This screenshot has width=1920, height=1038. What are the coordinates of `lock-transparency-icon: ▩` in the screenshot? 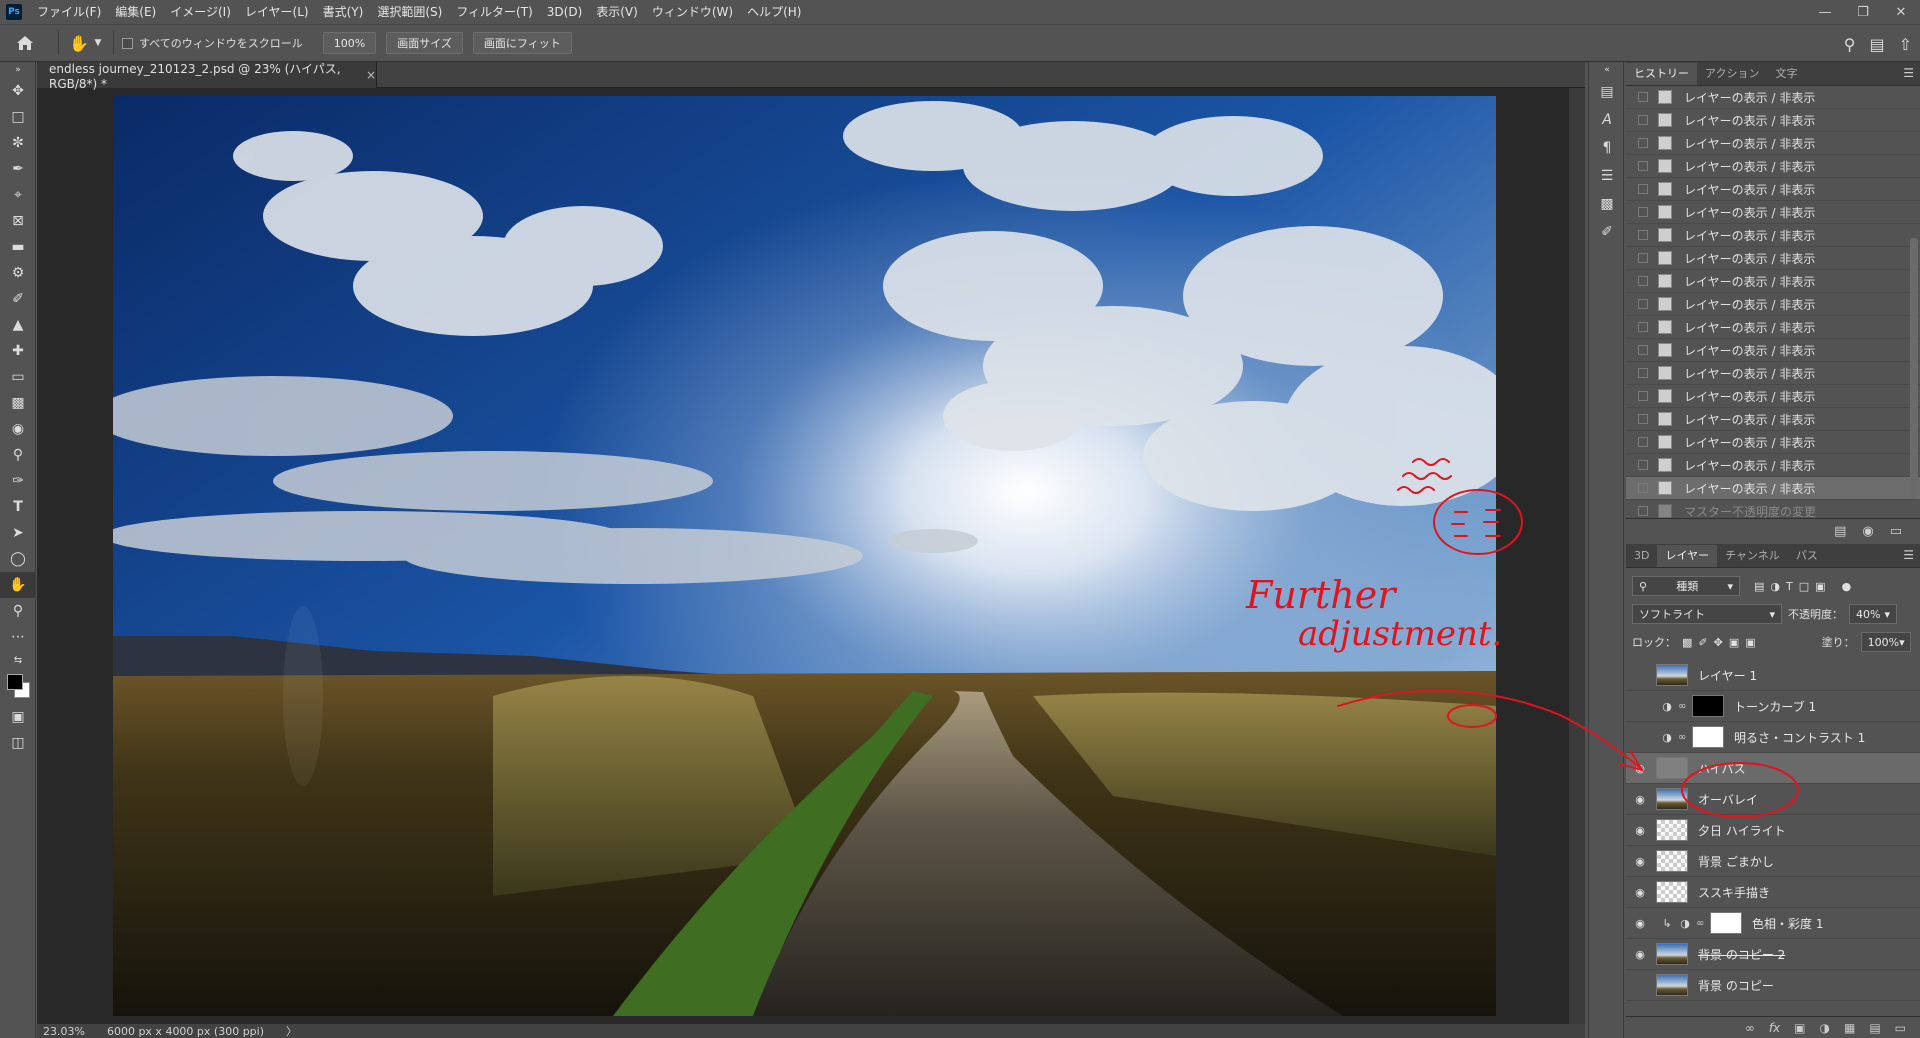 It's located at (1687, 642).